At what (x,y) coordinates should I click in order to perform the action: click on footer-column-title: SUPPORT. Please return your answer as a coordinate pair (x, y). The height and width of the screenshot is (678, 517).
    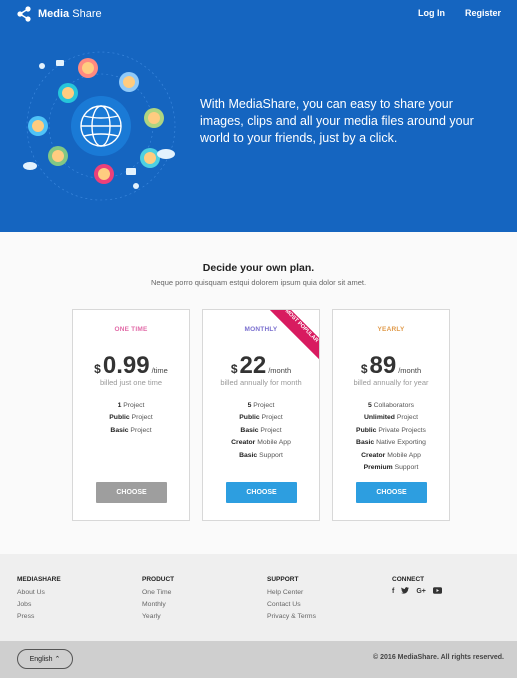
    Looking at the image, I should click on (283, 579).